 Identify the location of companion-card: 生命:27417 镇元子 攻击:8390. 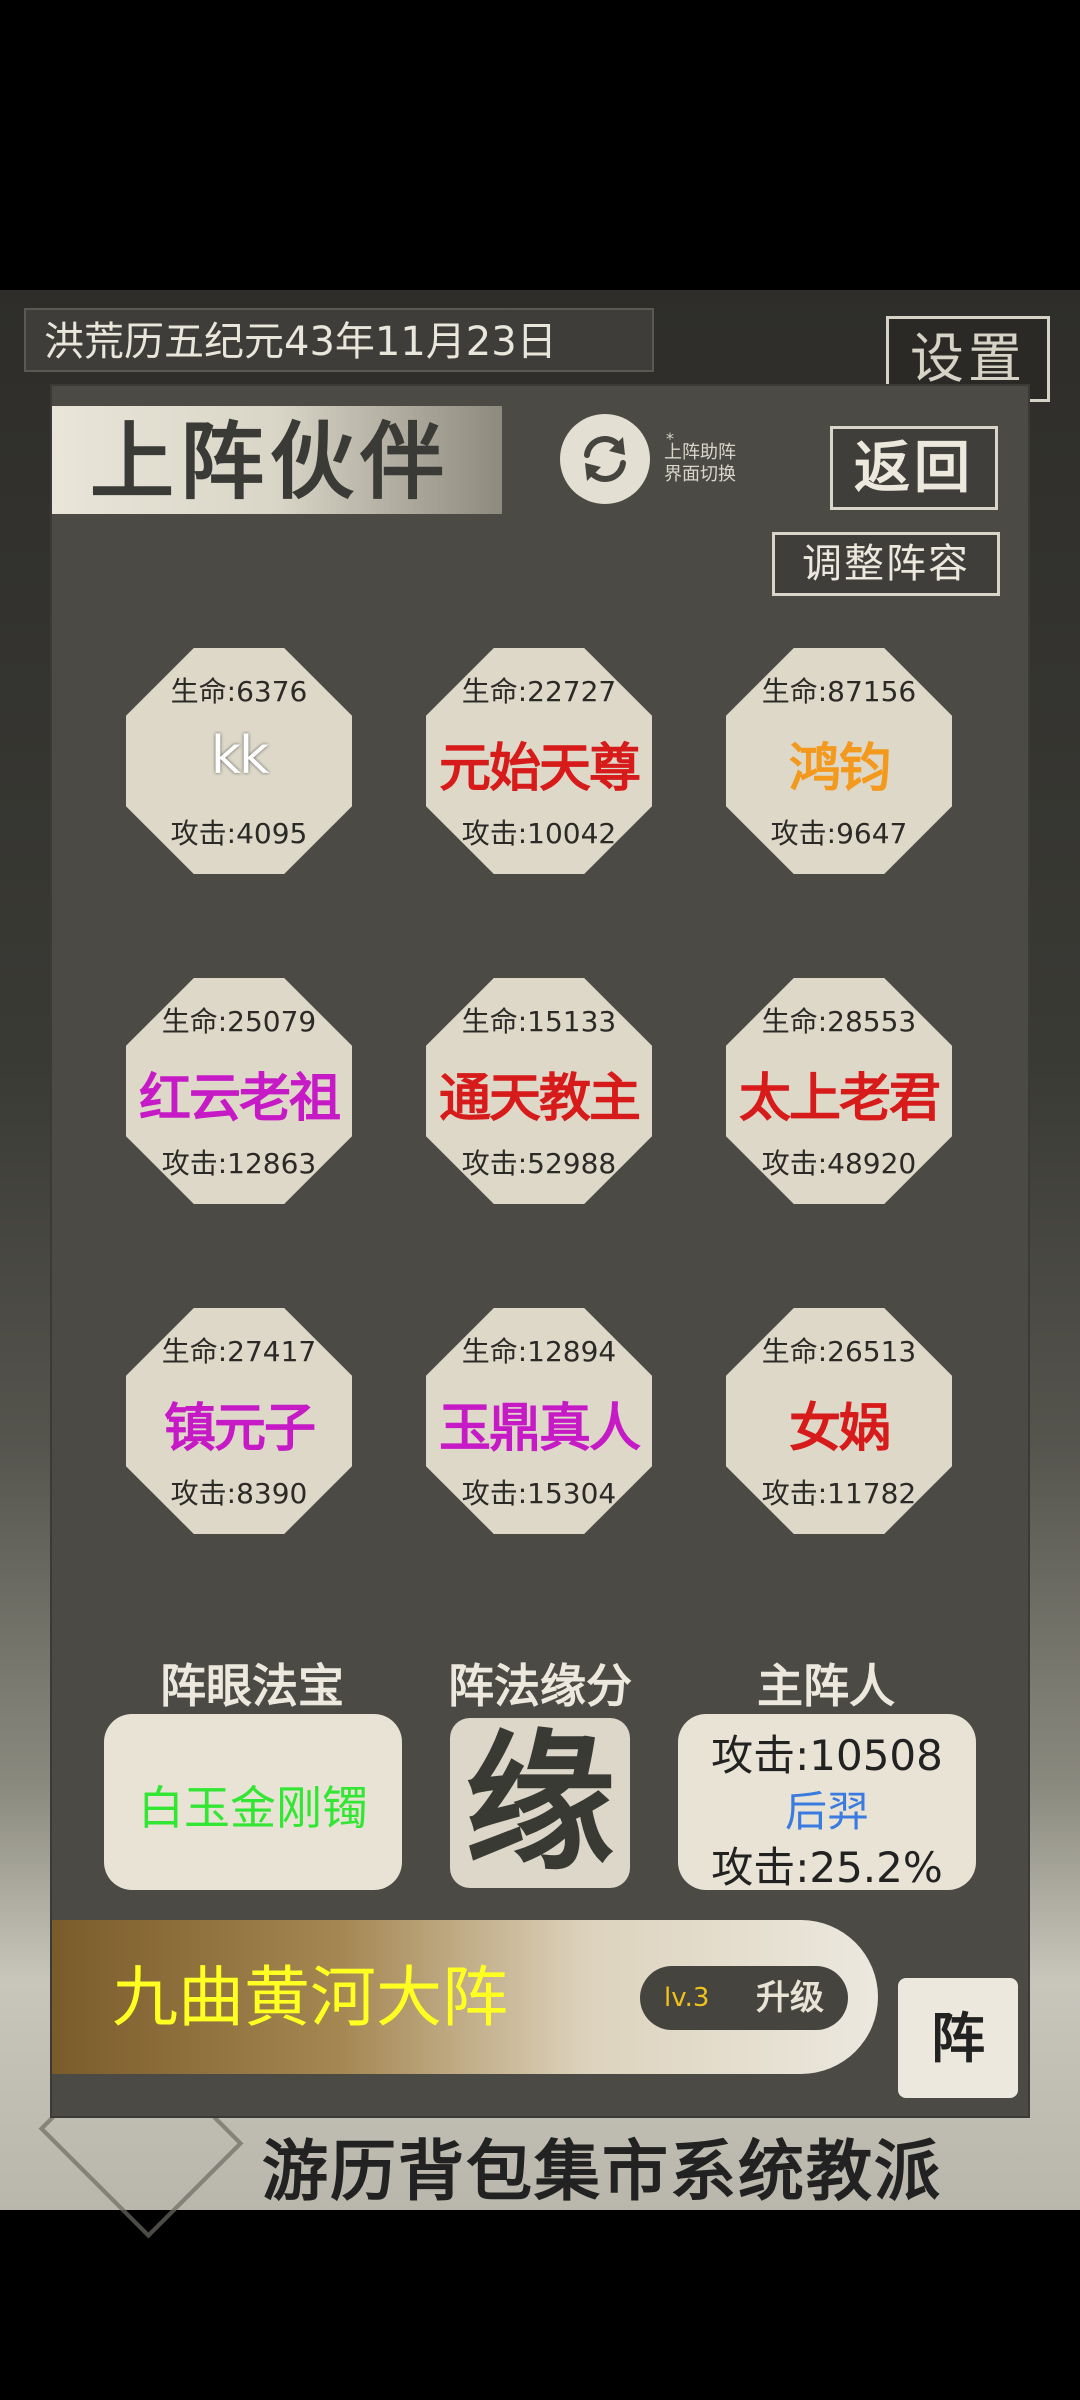
(239, 1421).